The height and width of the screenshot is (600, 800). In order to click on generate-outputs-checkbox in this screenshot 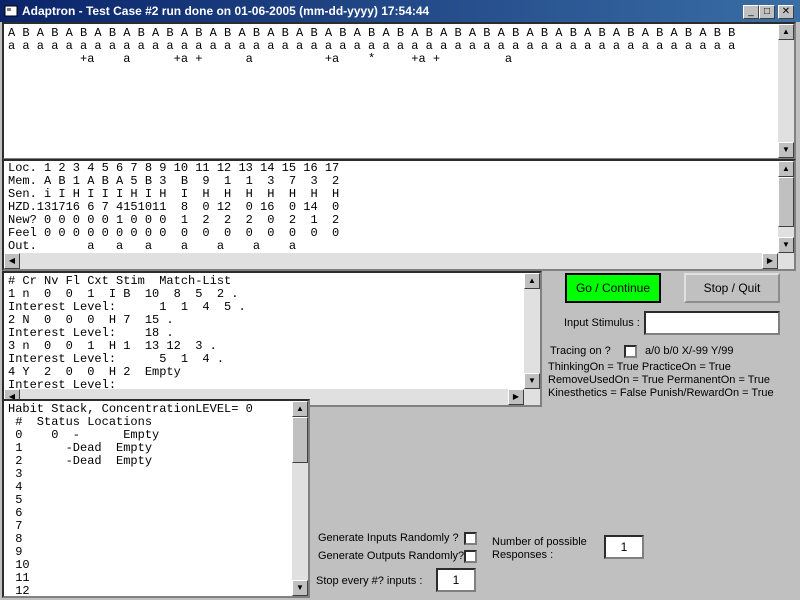, I will do `click(470, 556)`.